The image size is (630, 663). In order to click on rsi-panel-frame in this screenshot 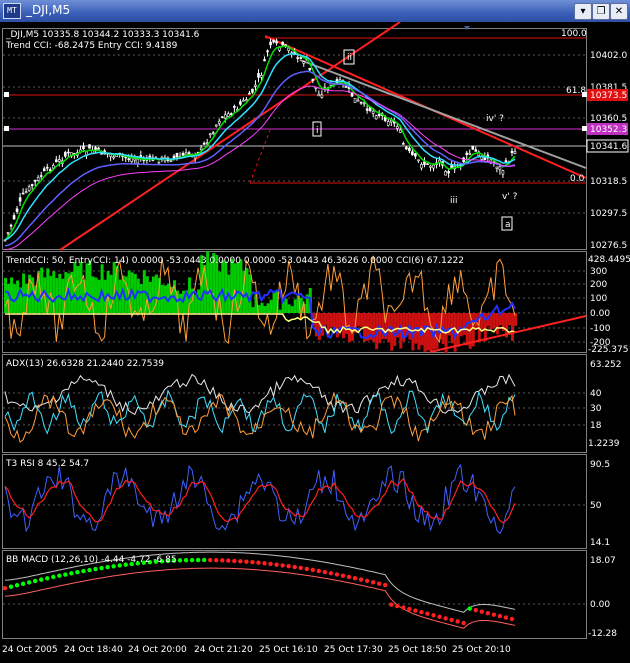, I will do `click(294, 501)`.